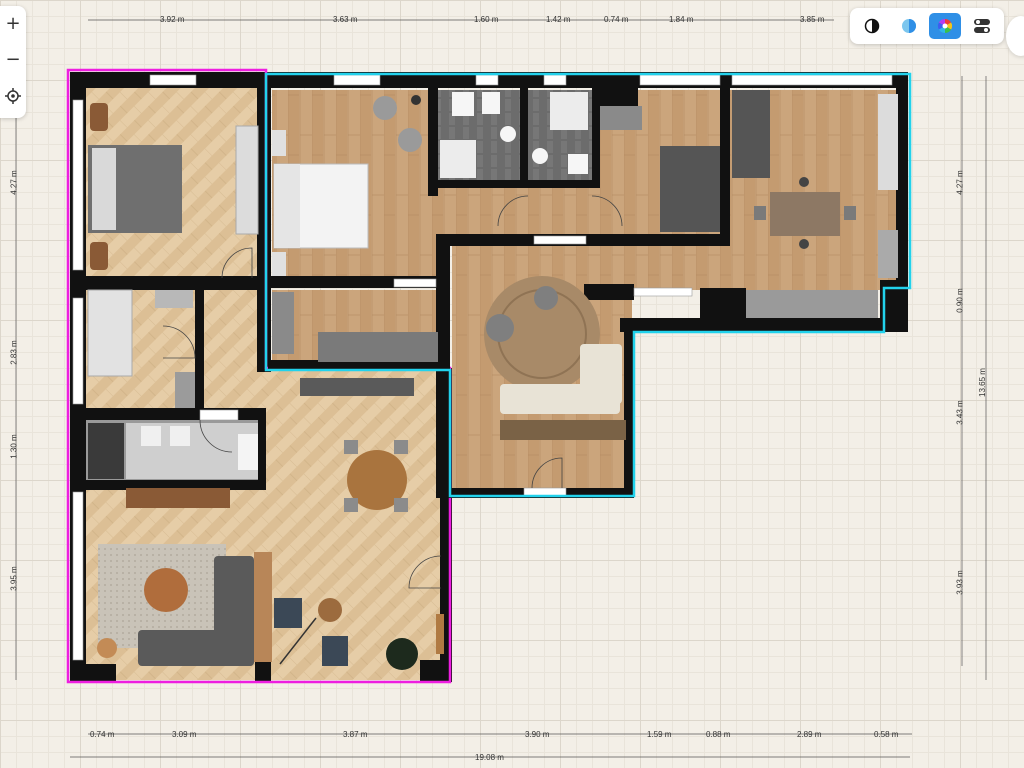 This screenshot has width=1024, height=768. Describe the element at coordinates (718, 734) in the screenshot. I see `dim-bottom-6: 0.88 m` at that location.